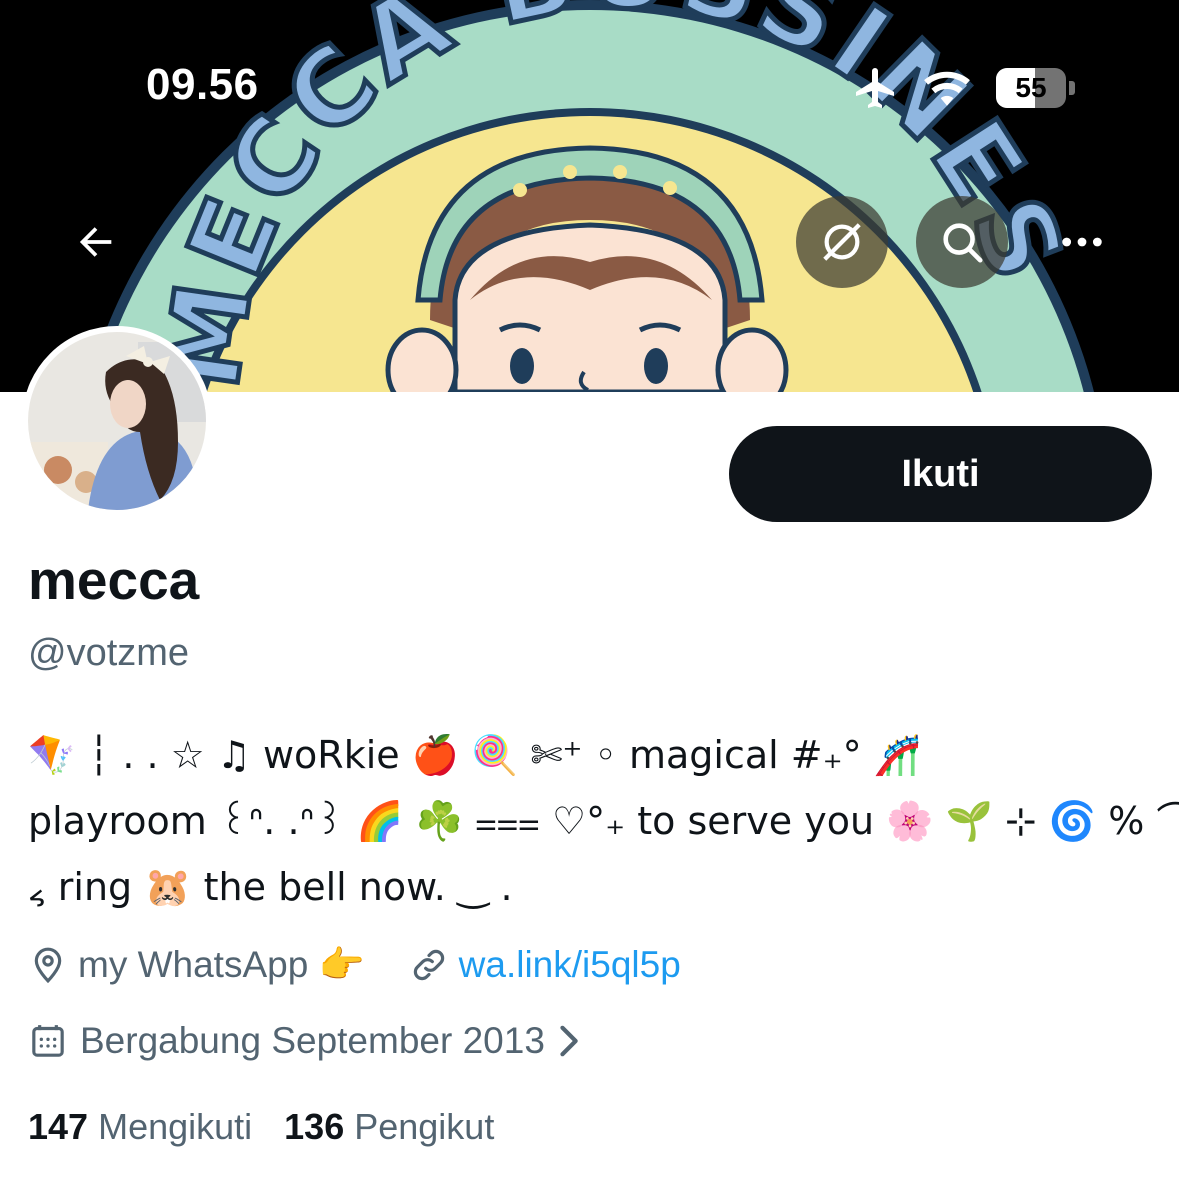  I want to click on grok-icon, so click(842, 242).